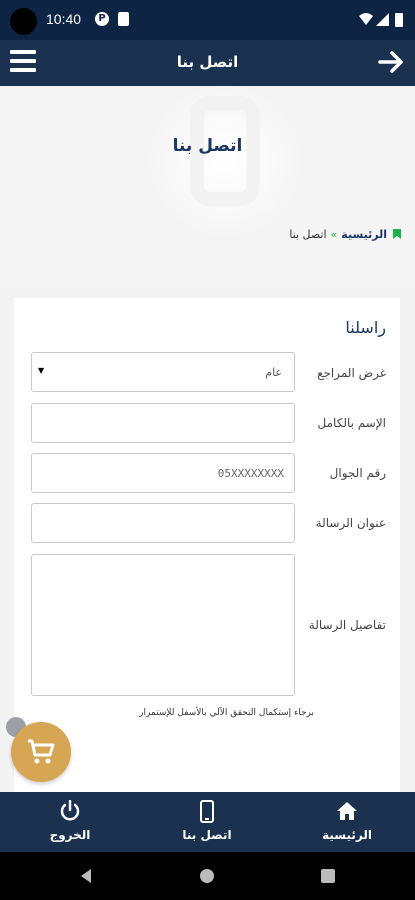 Image resolution: width=415 pixels, height=900 pixels. Describe the element at coordinates (347, 811) in the screenshot. I see `home-icon` at that location.